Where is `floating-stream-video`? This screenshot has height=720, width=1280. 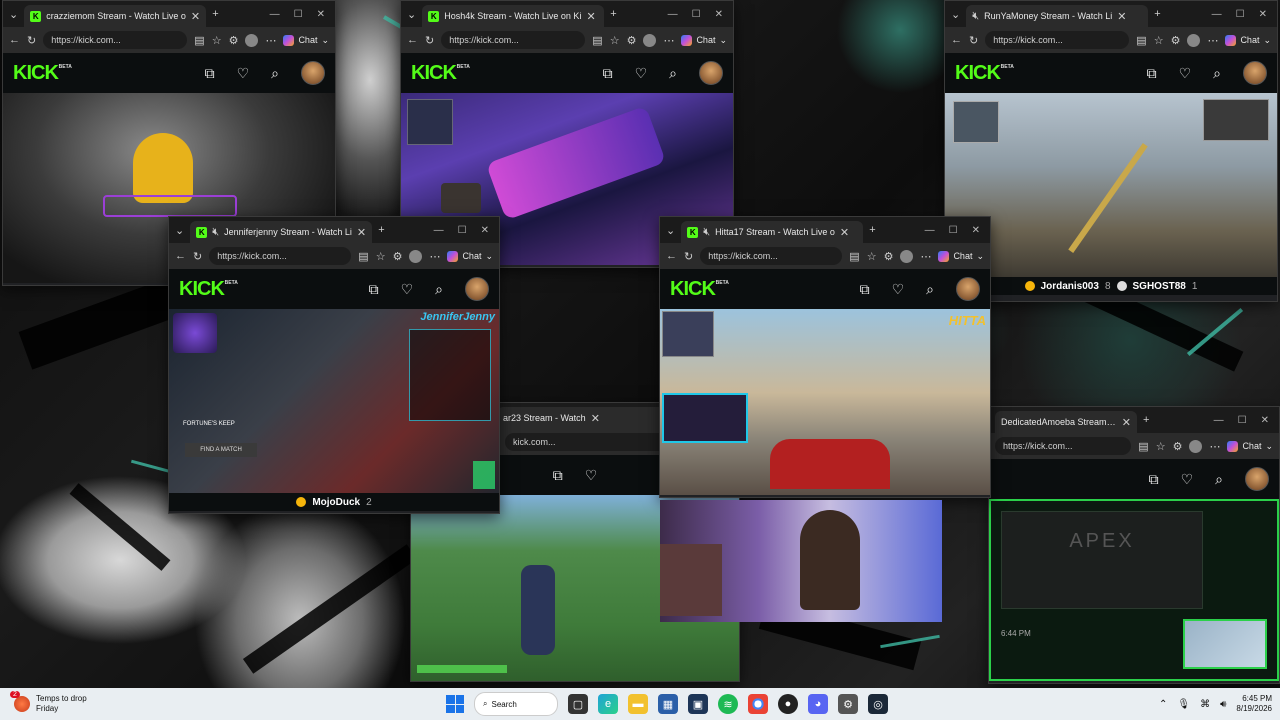
floating-stream-video is located at coordinates (801, 561).